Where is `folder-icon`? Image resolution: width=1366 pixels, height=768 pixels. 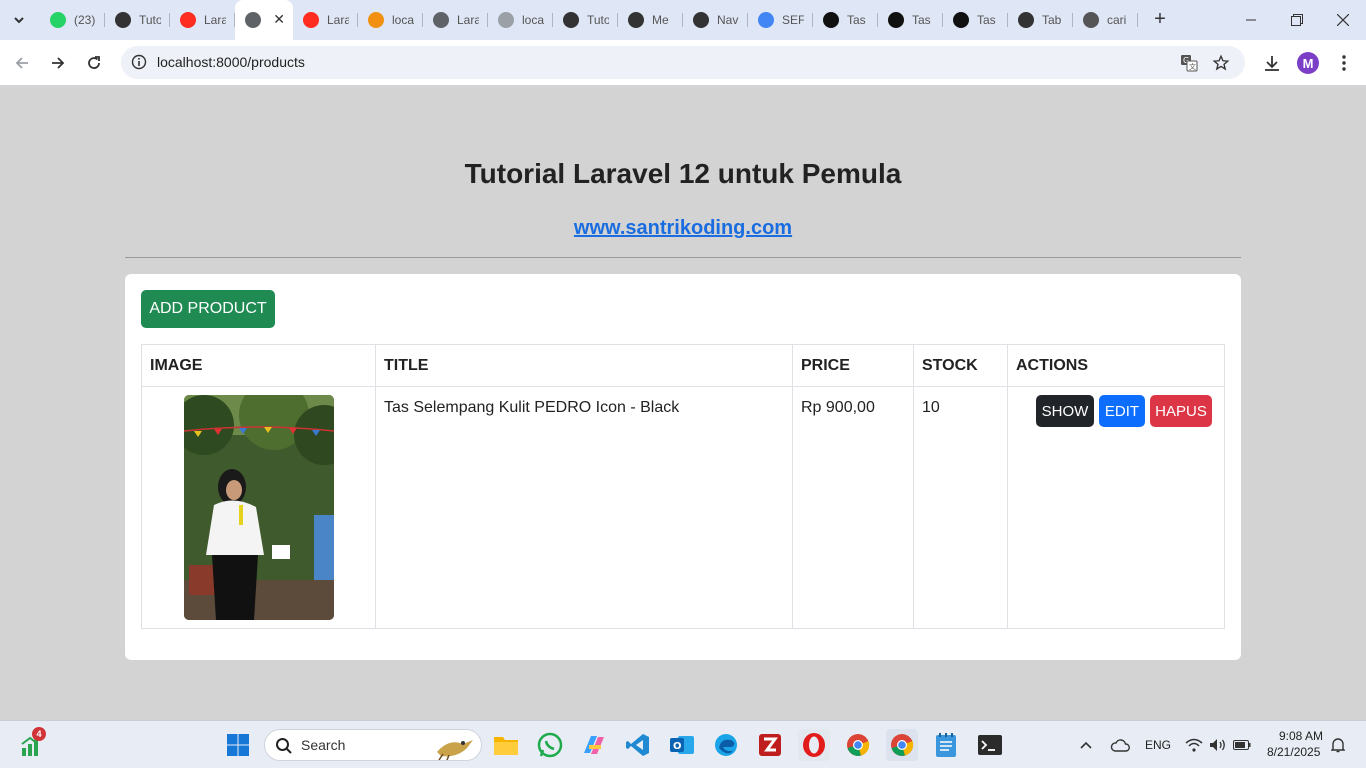 folder-icon is located at coordinates (506, 746).